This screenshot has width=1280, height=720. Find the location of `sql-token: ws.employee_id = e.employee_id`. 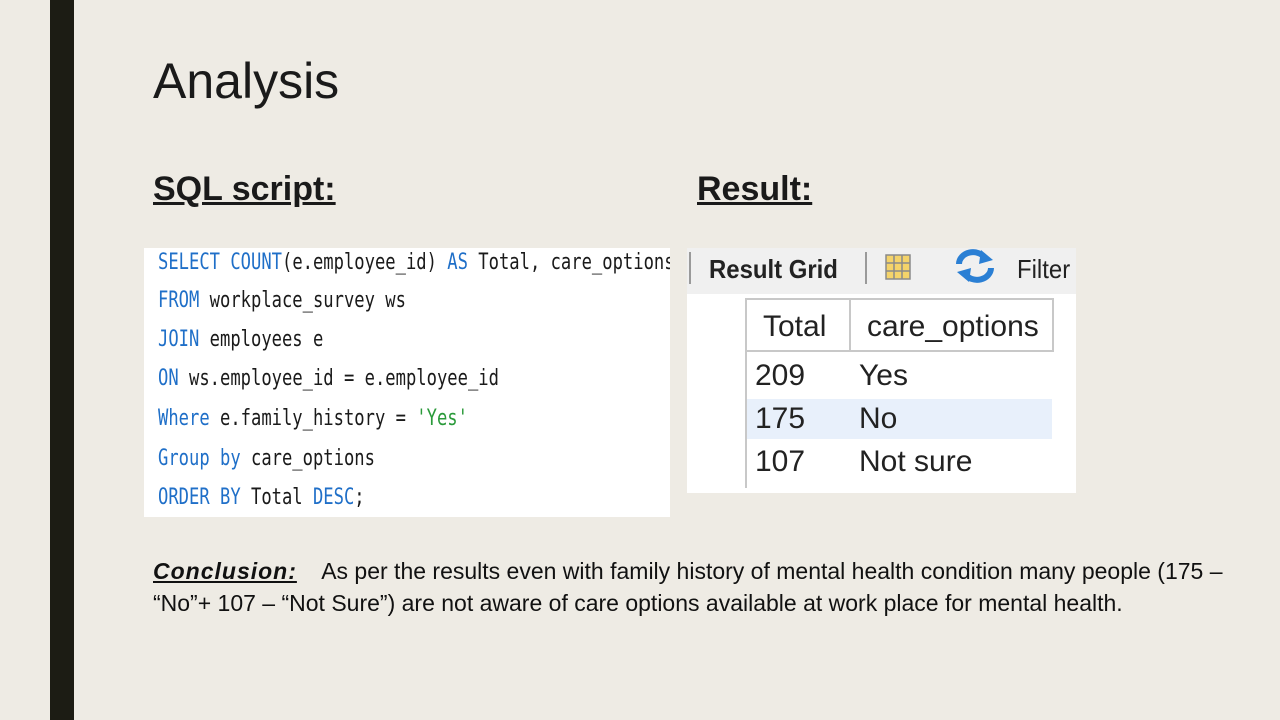

sql-token: ws.employee_id = e.employee_id is located at coordinates (338, 378).